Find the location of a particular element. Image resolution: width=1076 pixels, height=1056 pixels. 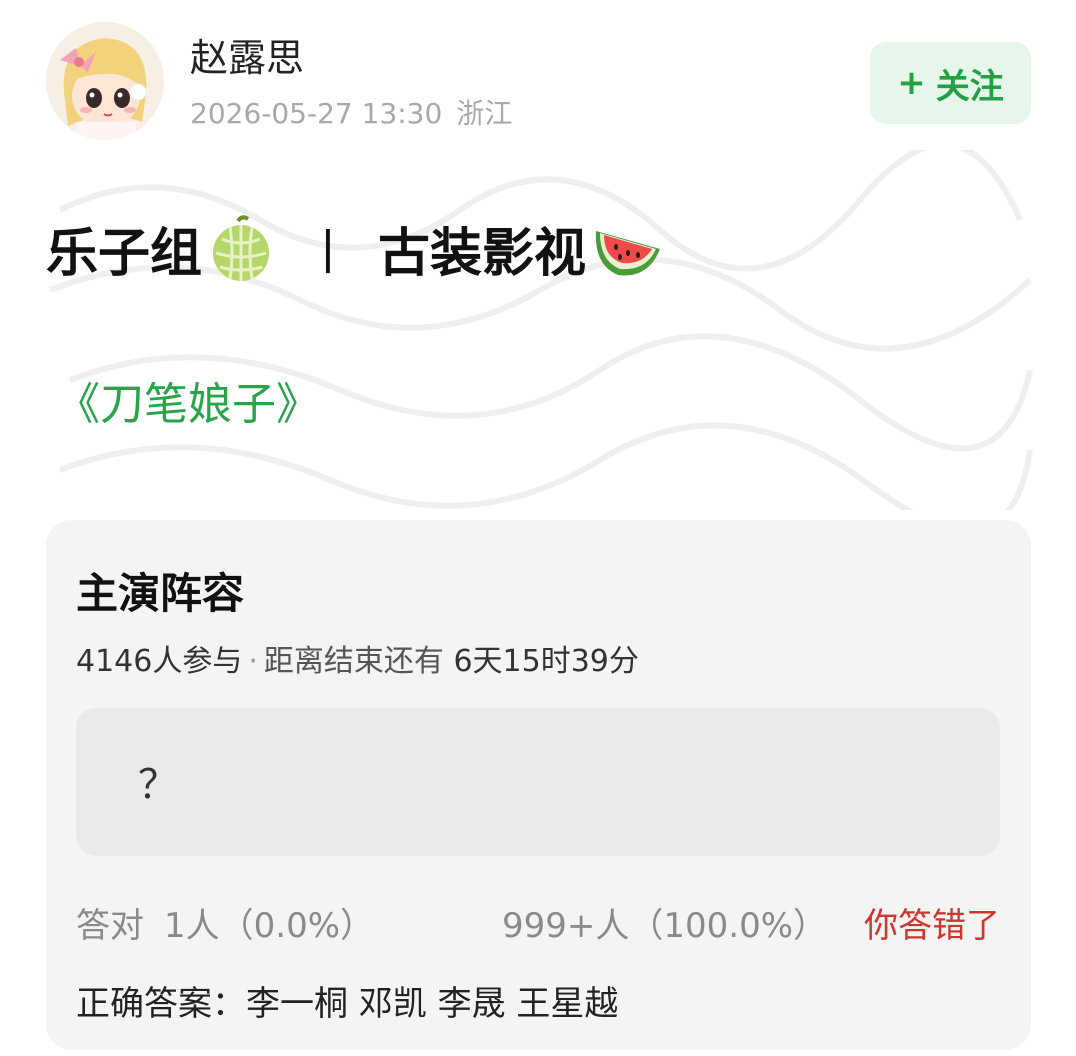

watermelon-icon is located at coordinates (626, 248).